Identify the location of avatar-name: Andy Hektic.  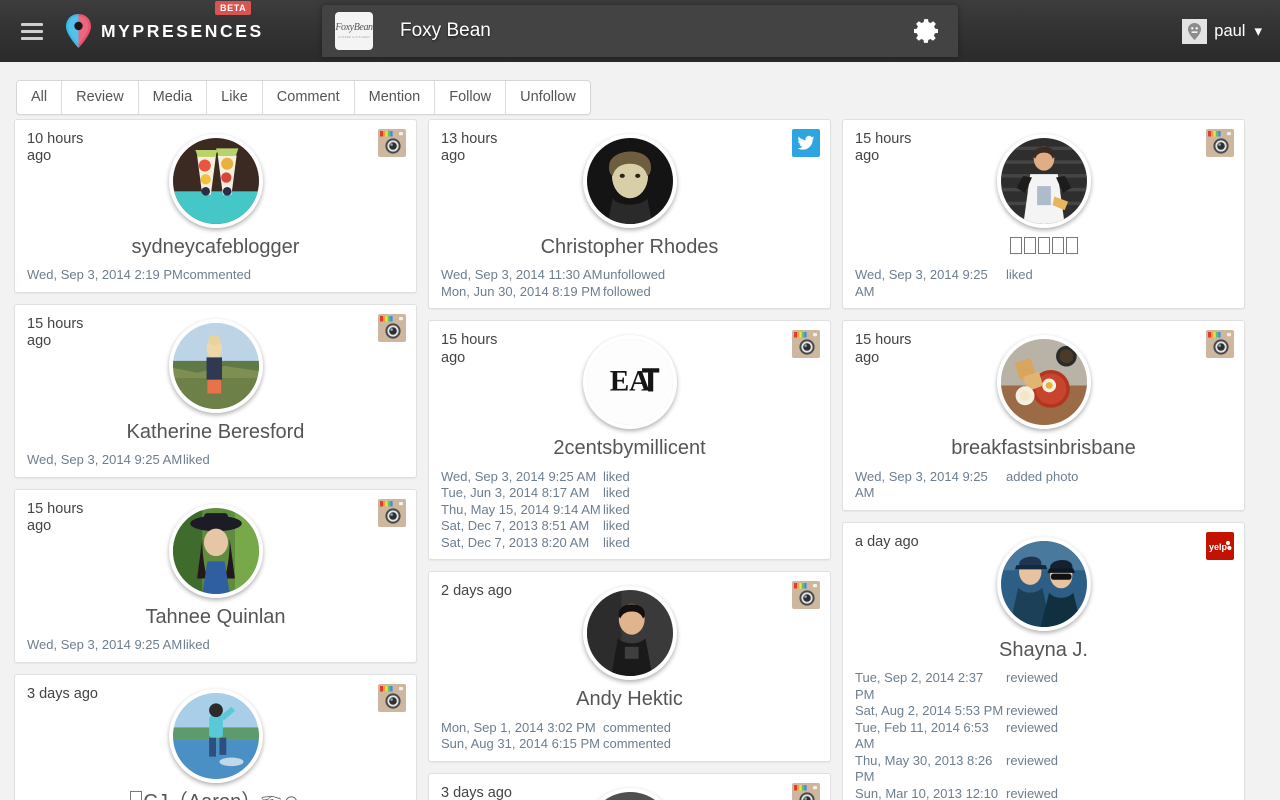
(629, 699).